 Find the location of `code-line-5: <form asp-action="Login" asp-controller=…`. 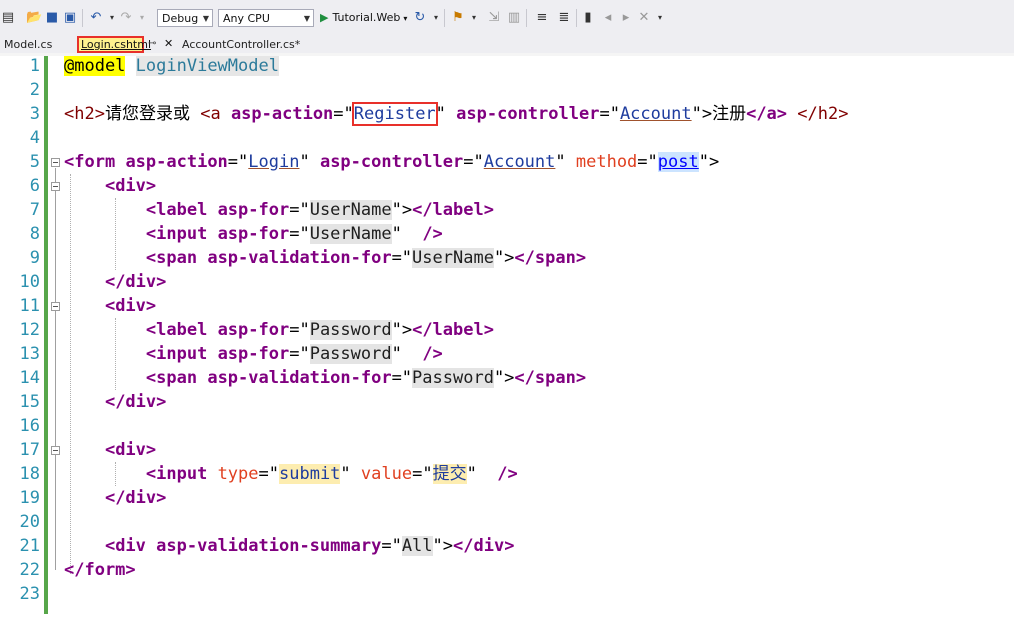

code-line-5: <form asp-action="Login" asp-controller=… is located at coordinates (392, 162).